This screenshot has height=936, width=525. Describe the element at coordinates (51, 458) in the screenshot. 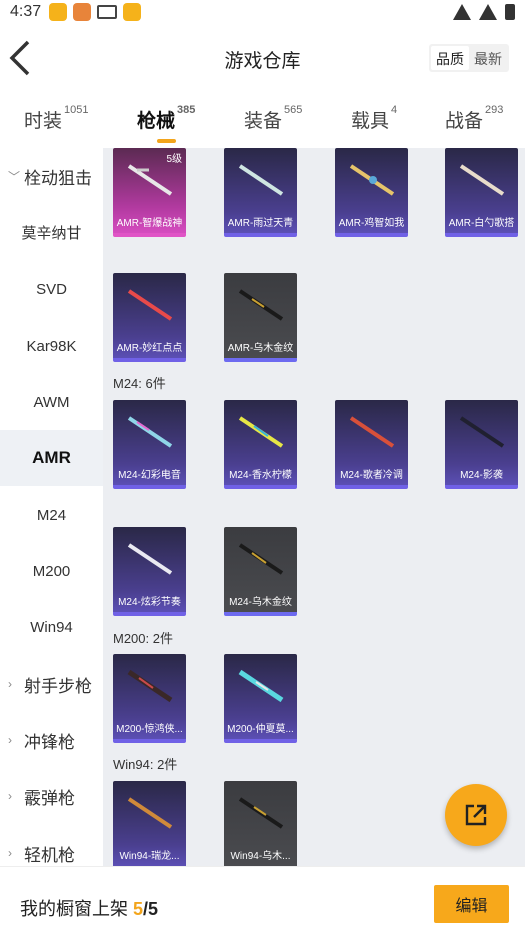

I see `sidebar-item-amr: AMR` at that location.